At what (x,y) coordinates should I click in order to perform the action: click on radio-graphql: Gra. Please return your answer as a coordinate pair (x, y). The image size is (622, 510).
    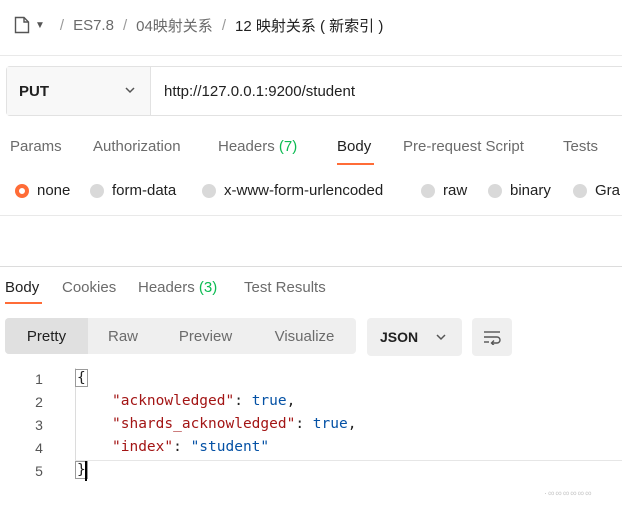
    Looking at the image, I should click on (596, 190).